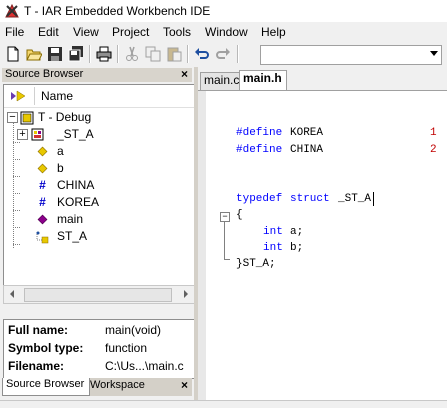 This screenshot has width=447, height=408. What do you see at coordinates (12, 10) in the screenshot?
I see `iar-app-icon` at bounding box center [12, 10].